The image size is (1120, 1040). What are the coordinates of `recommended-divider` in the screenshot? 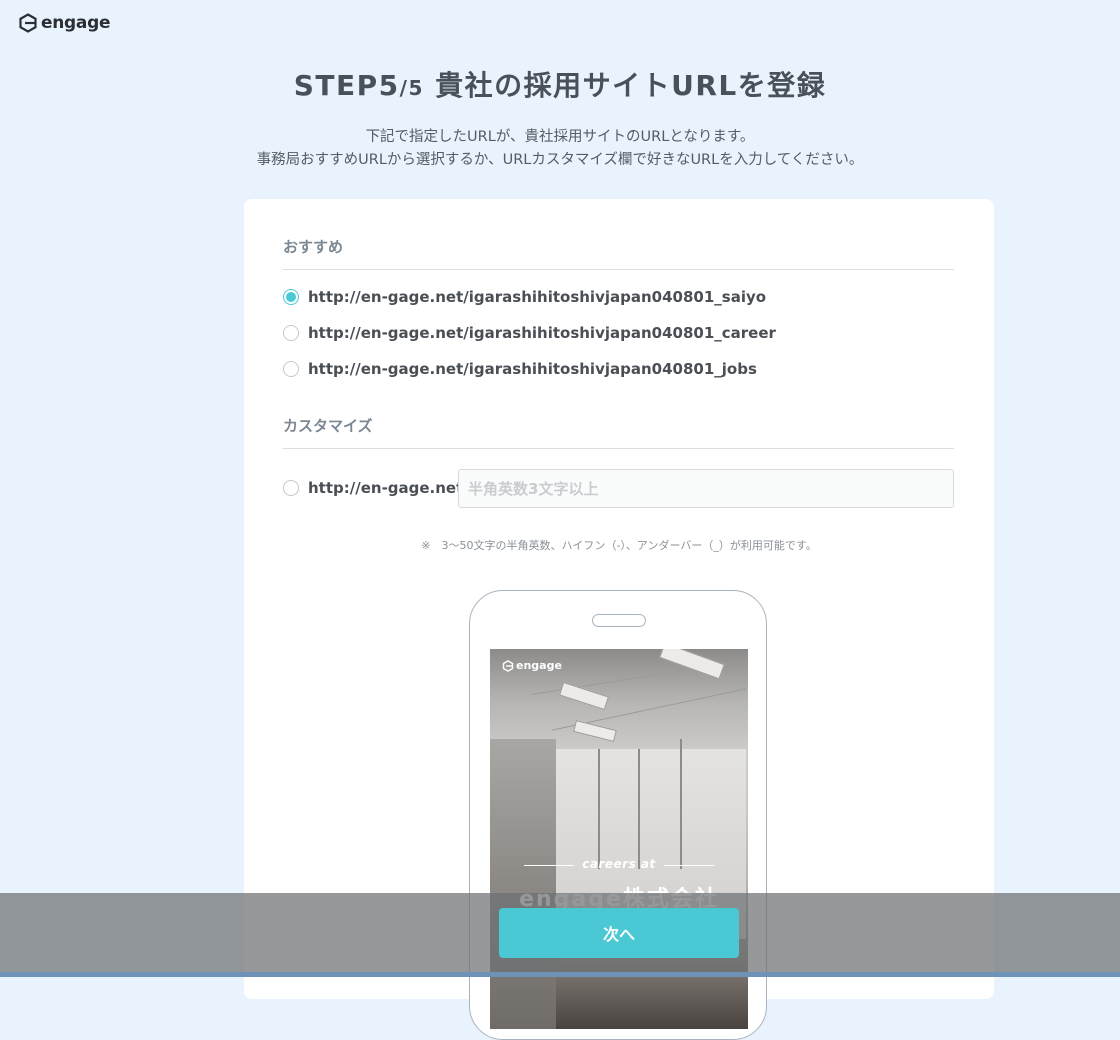 It's located at (618, 269).